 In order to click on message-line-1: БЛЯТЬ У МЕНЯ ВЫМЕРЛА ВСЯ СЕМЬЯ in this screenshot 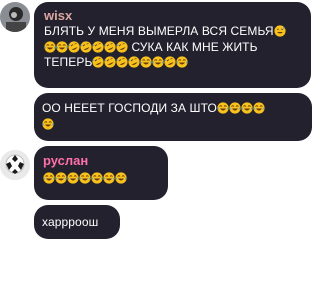, I will do `click(173, 32)`.